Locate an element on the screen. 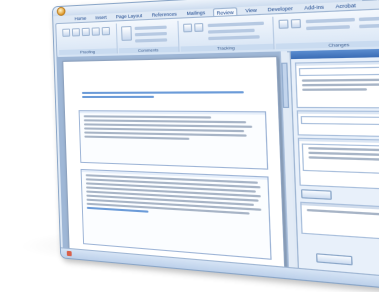 The height and width of the screenshot is (292, 379). ribbon-group-proofing: Proofing is located at coordinates (88, 39).